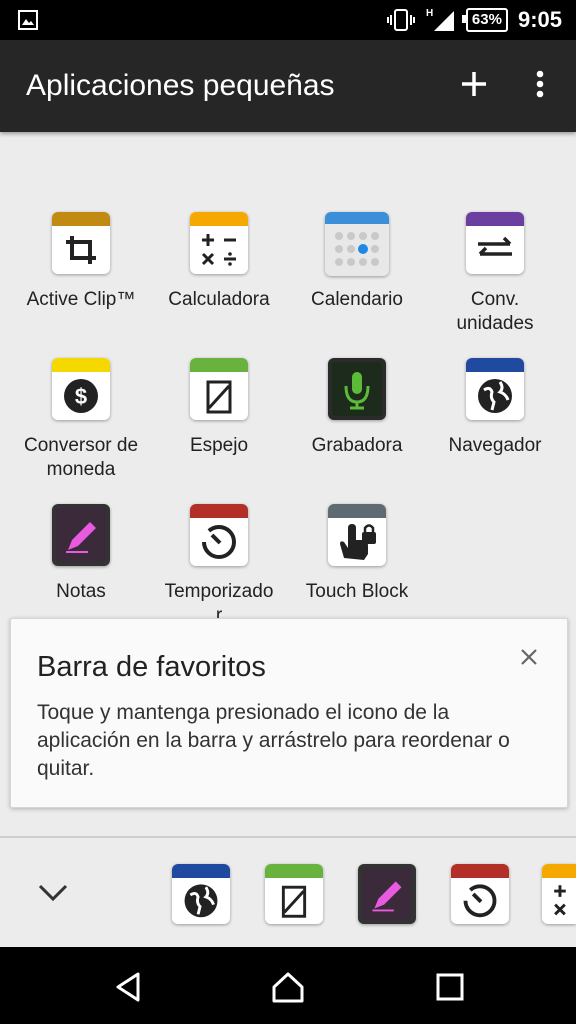 The height and width of the screenshot is (1024, 576). What do you see at coordinates (53, 892) in the screenshot?
I see `chevron-down-icon` at bounding box center [53, 892].